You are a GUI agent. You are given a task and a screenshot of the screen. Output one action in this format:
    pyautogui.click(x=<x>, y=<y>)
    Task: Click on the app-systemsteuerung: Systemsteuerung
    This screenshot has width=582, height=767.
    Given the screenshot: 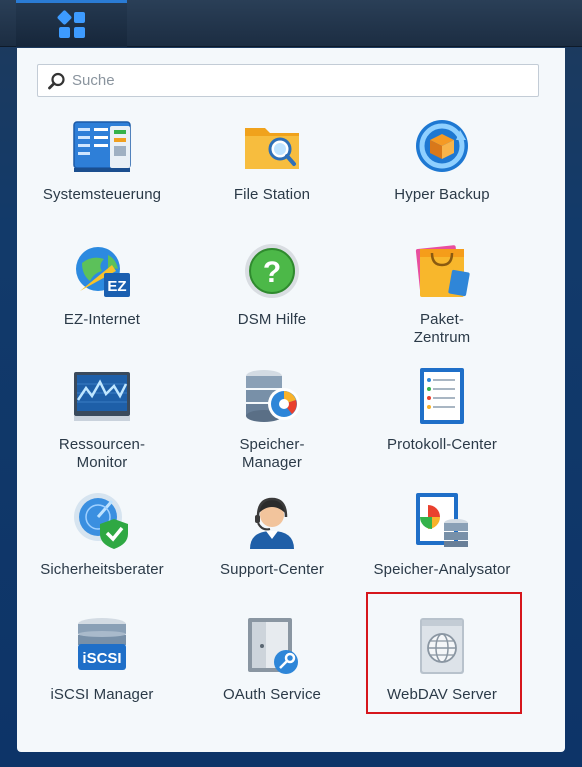 What is the action you would take?
    pyautogui.click(x=102, y=171)
    